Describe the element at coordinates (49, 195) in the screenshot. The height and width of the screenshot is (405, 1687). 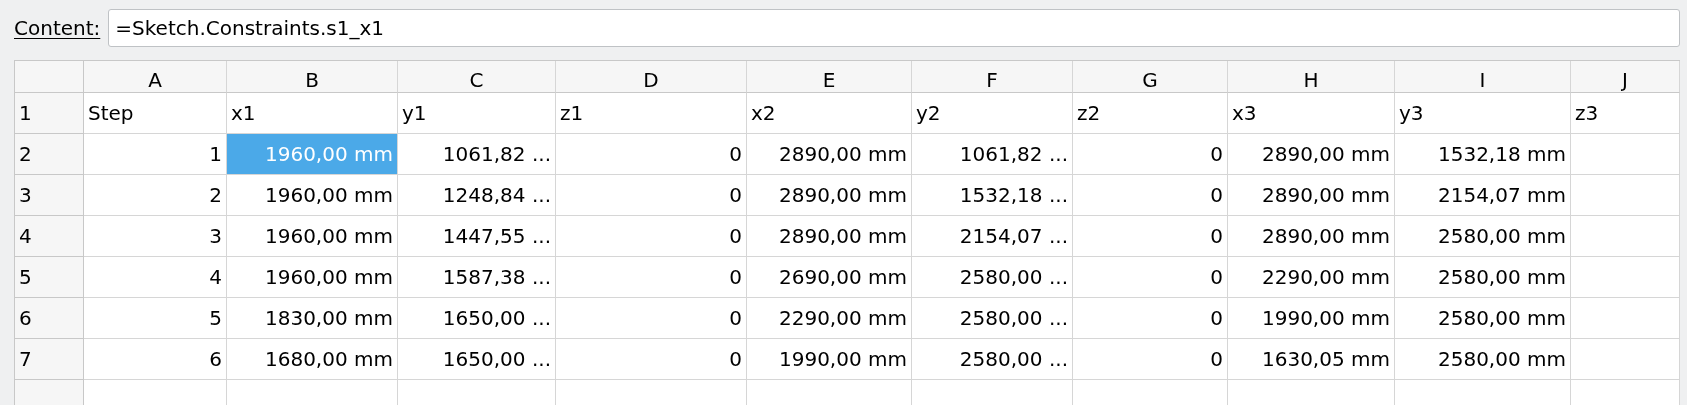
I see `row-header: 3` at that location.